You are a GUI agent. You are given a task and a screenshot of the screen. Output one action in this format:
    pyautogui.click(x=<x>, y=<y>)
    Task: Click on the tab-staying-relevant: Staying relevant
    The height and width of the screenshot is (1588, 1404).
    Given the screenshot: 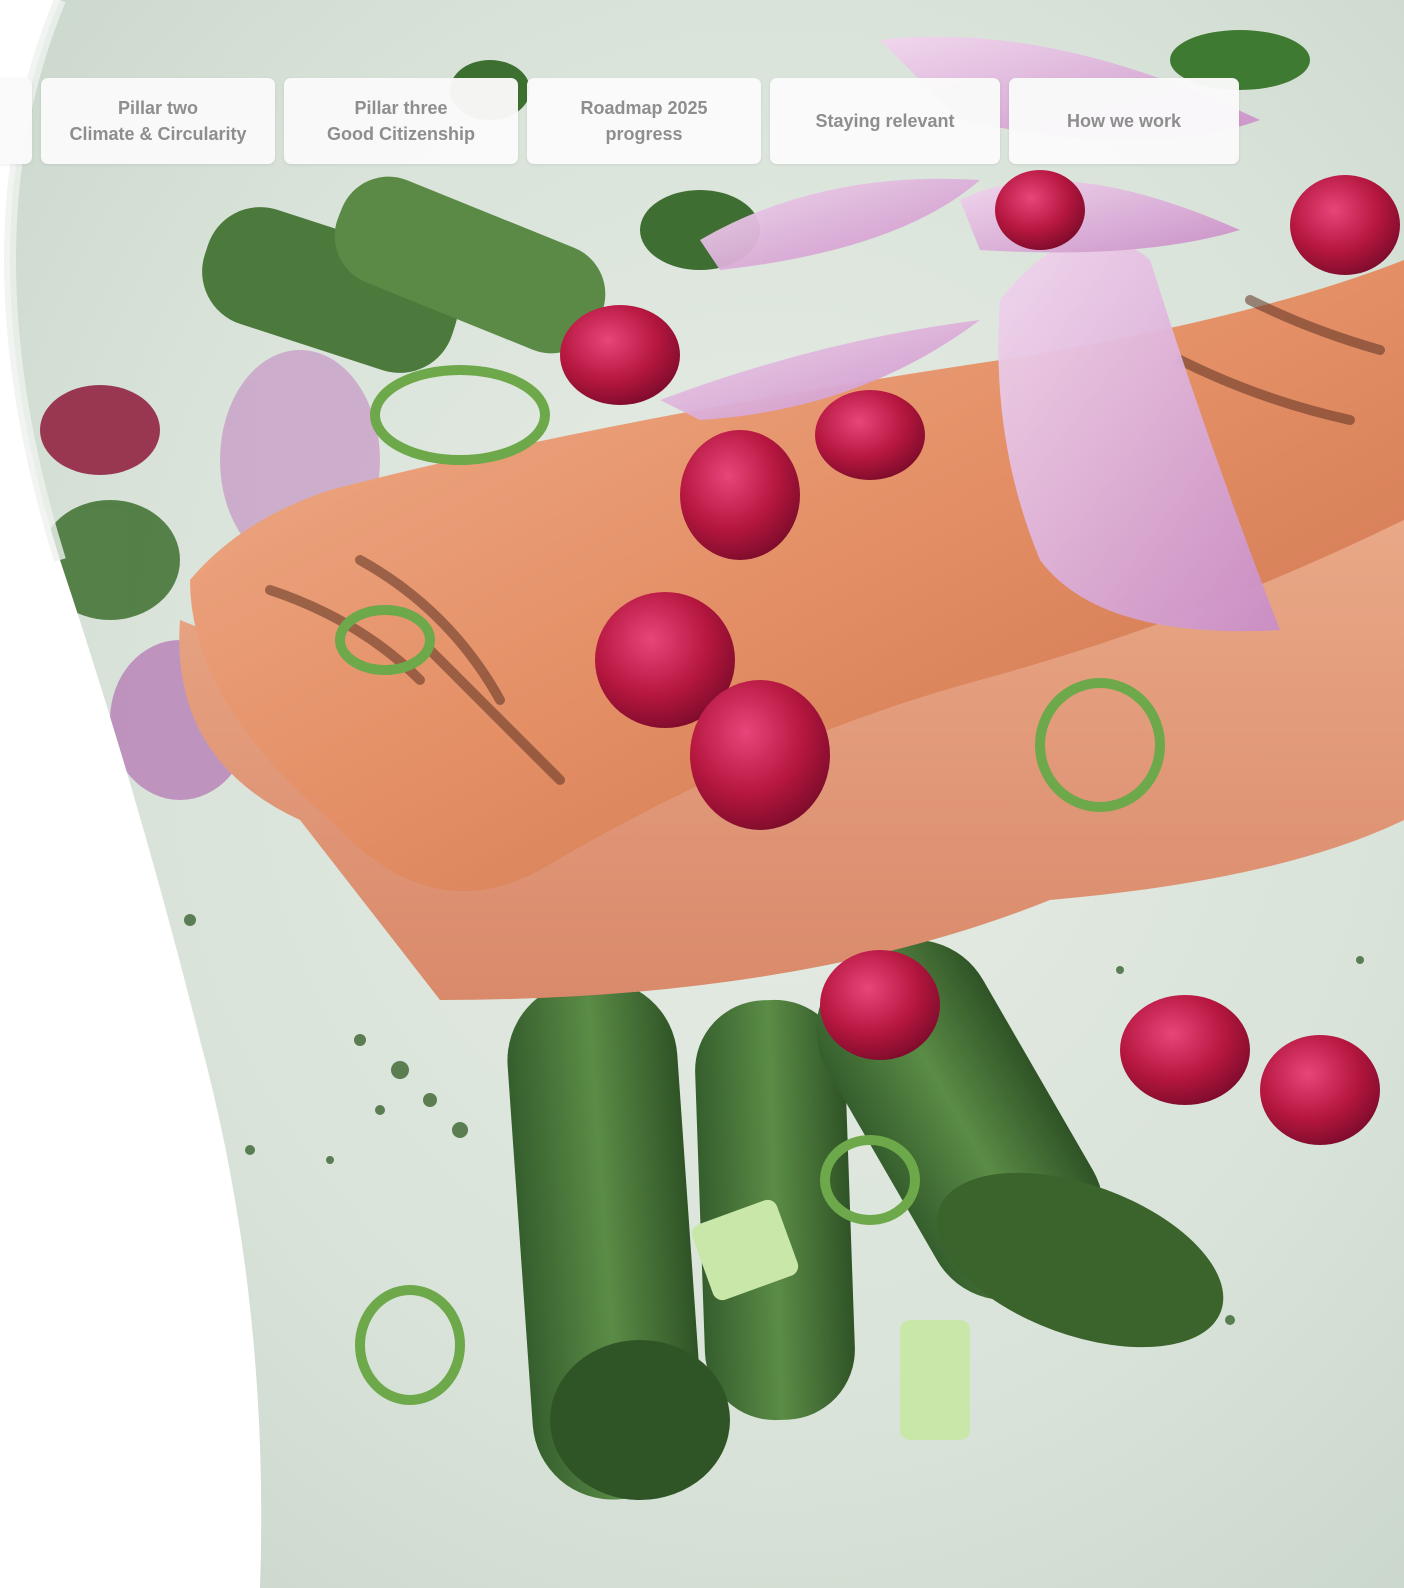 What is the action you would take?
    pyautogui.click(x=885, y=121)
    